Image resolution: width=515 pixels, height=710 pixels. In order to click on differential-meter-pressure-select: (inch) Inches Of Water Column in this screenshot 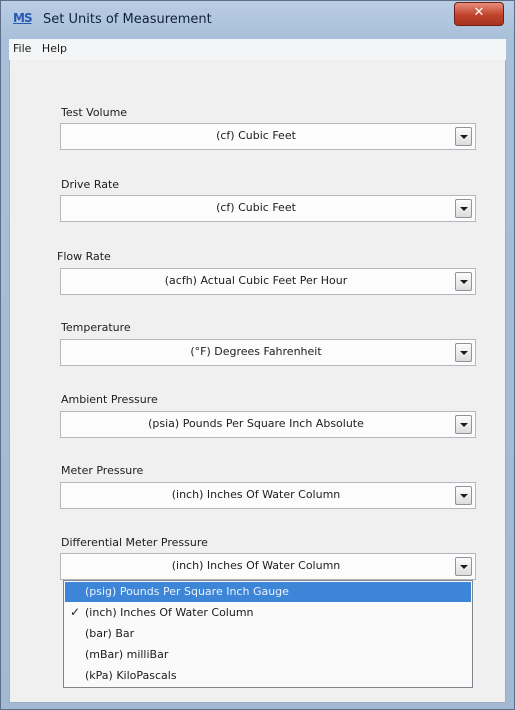, I will do `click(268, 566)`.